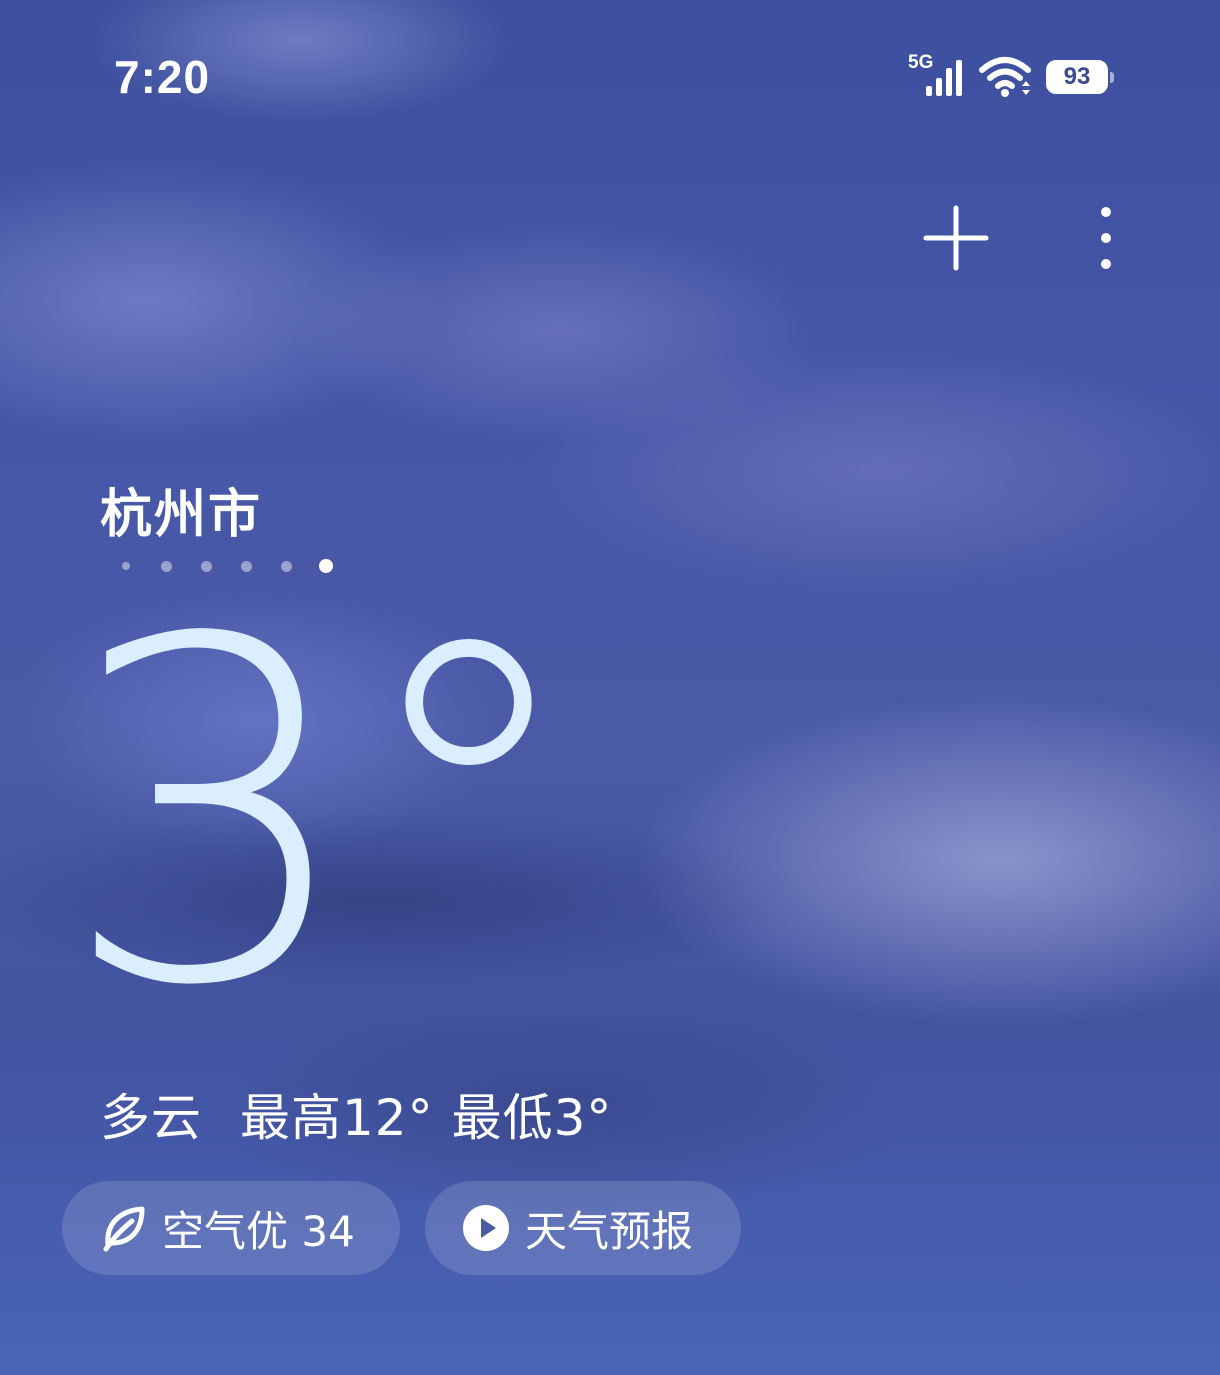 This screenshot has height=1375, width=1220. What do you see at coordinates (258, 1231) in the screenshot?
I see `air-quality-label: 空气优 34` at bounding box center [258, 1231].